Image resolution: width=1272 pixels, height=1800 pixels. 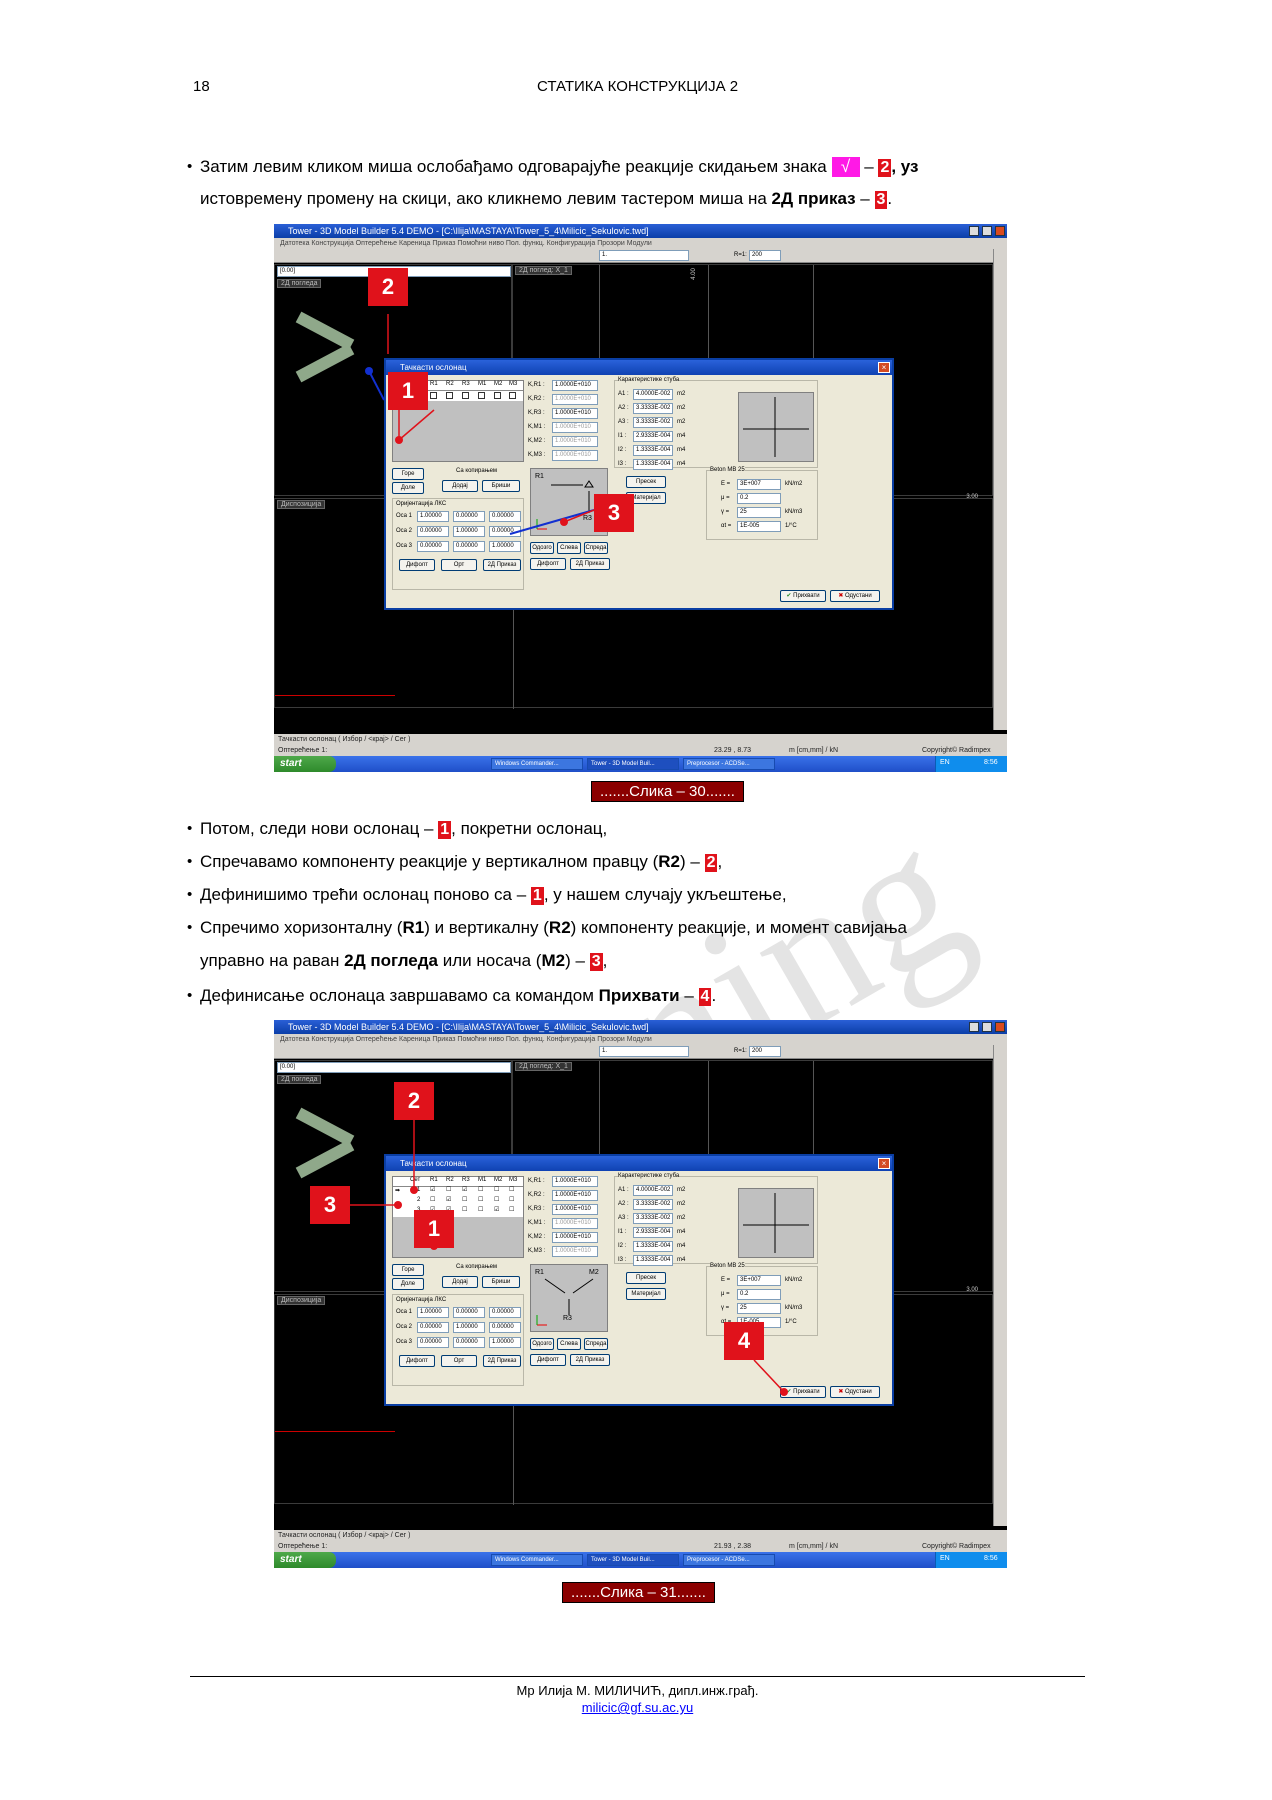 I want to click on check-symbol: √, so click(x=845, y=167).